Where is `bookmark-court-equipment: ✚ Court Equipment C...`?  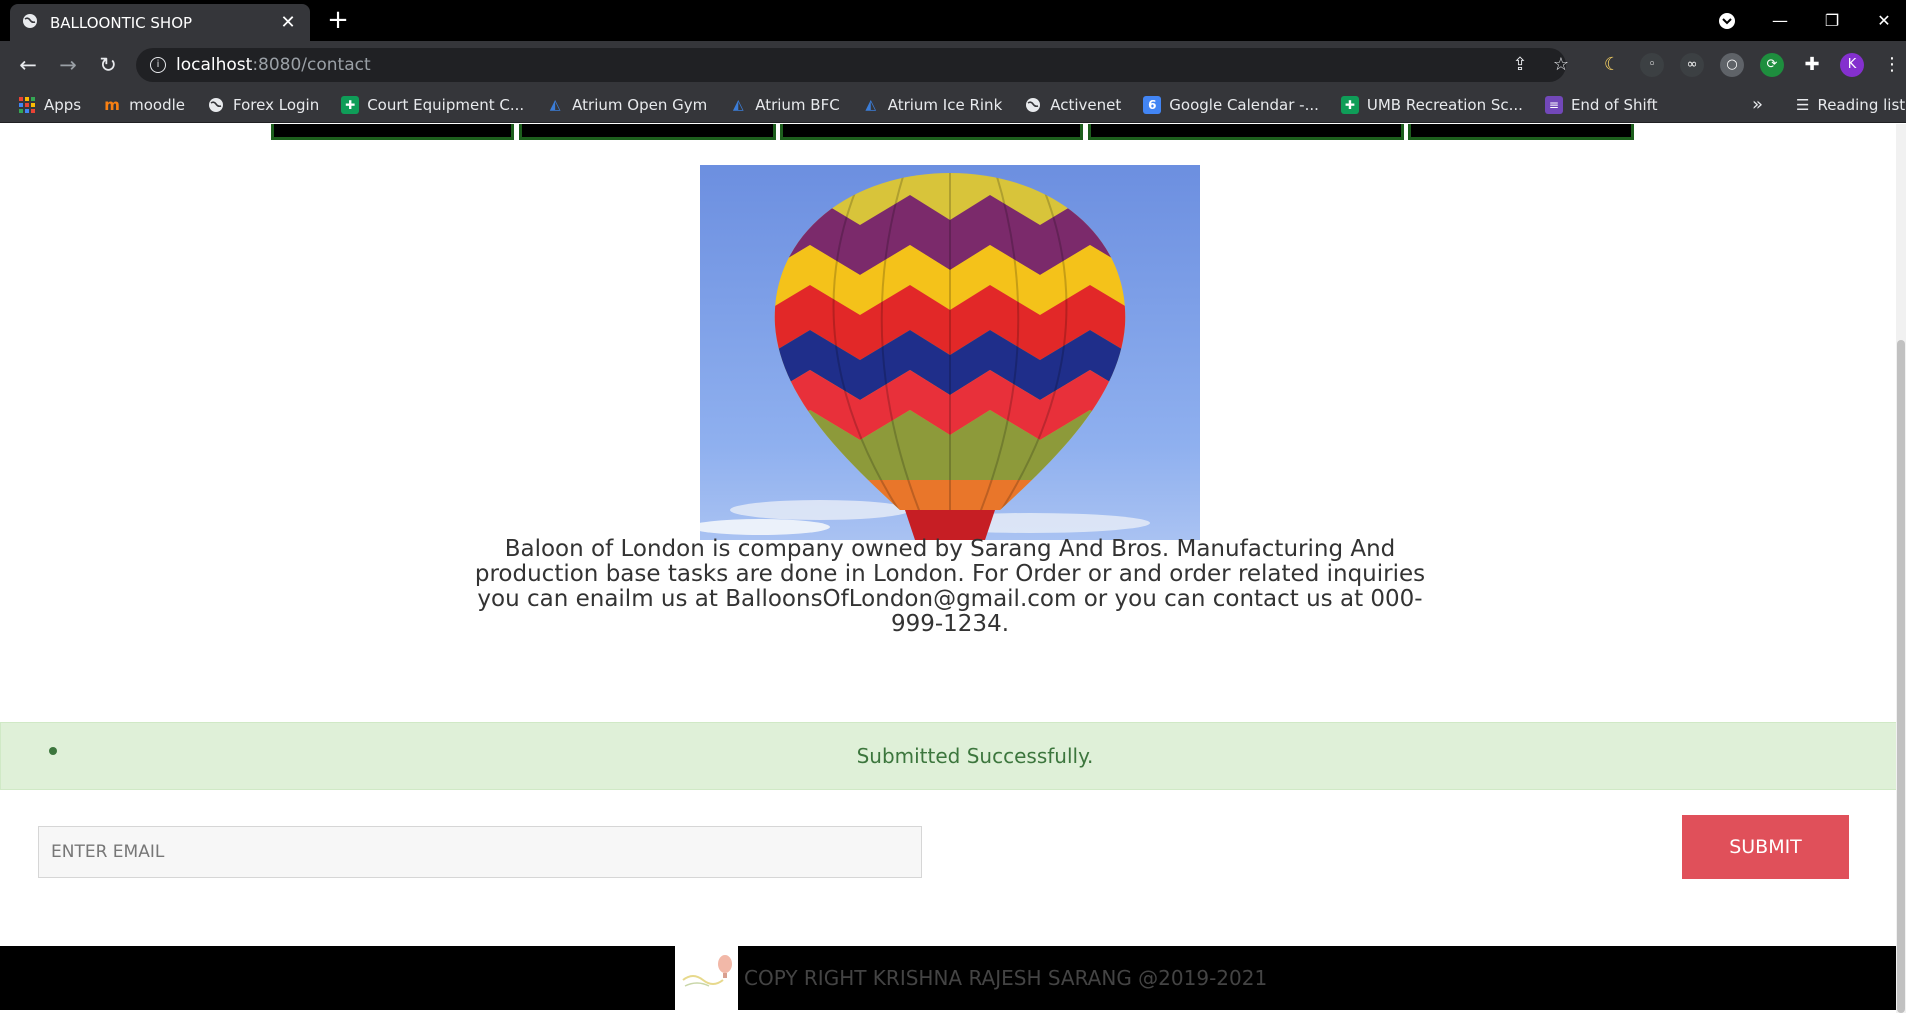 bookmark-court-equipment: ✚ Court Equipment C... is located at coordinates (432, 105).